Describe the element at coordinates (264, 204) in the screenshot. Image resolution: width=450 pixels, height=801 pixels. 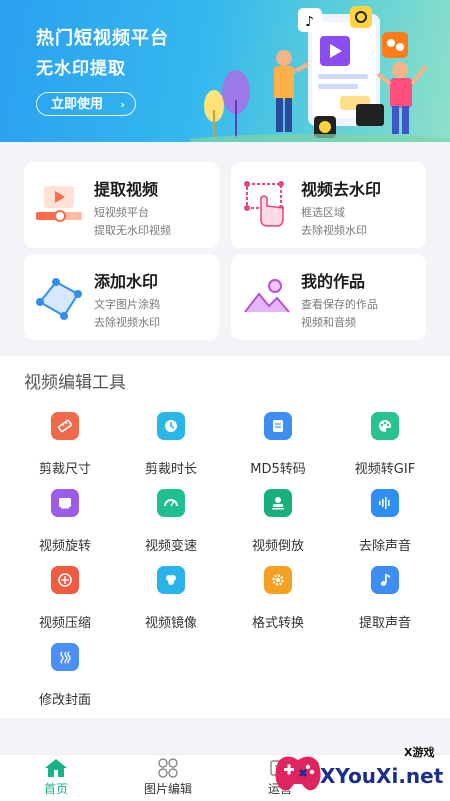
I see `select-area-icon` at that location.